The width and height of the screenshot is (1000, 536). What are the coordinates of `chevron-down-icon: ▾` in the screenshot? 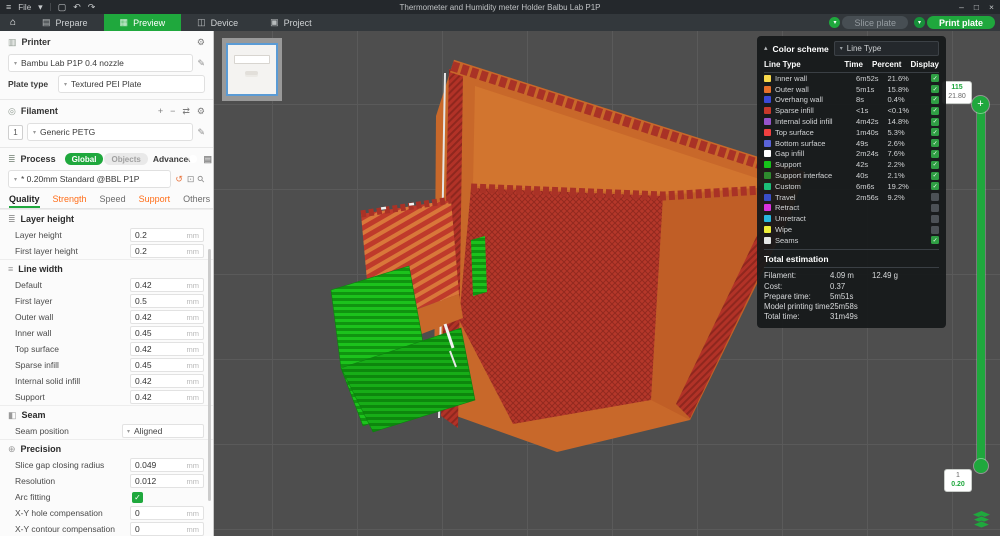 It's located at (40, 7).